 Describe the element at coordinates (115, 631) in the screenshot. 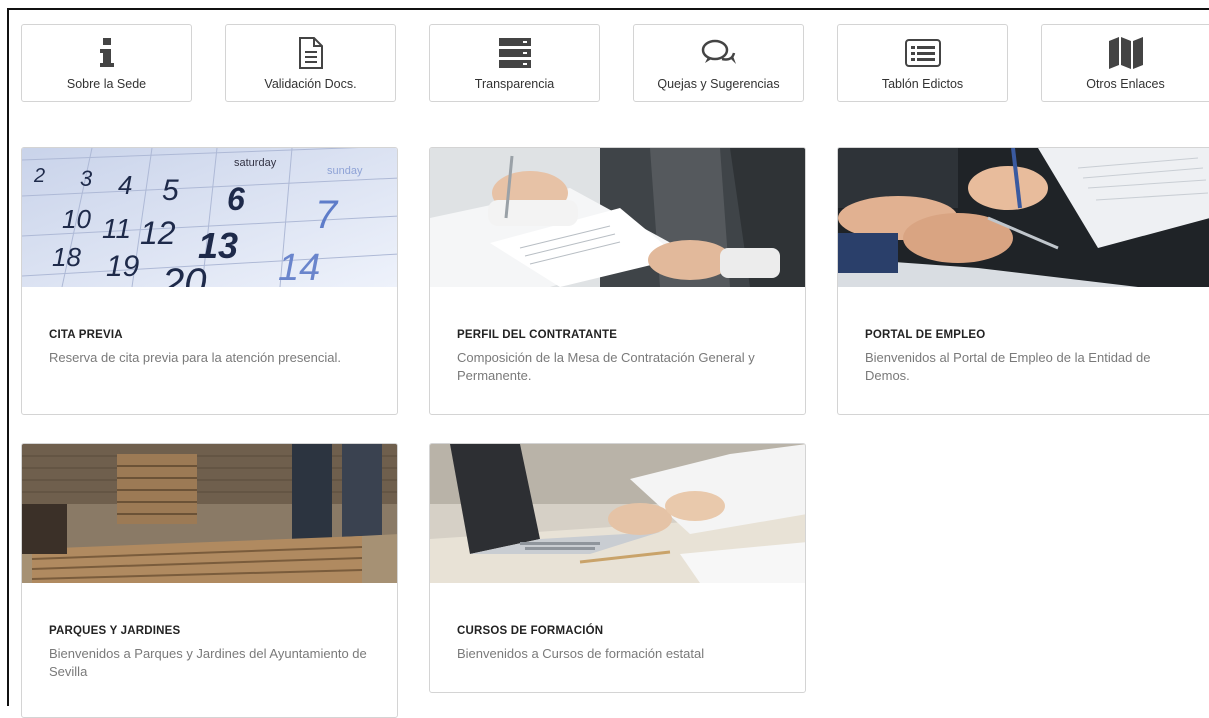

I see `card-title: PARQUES Y JARDINES` at that location.